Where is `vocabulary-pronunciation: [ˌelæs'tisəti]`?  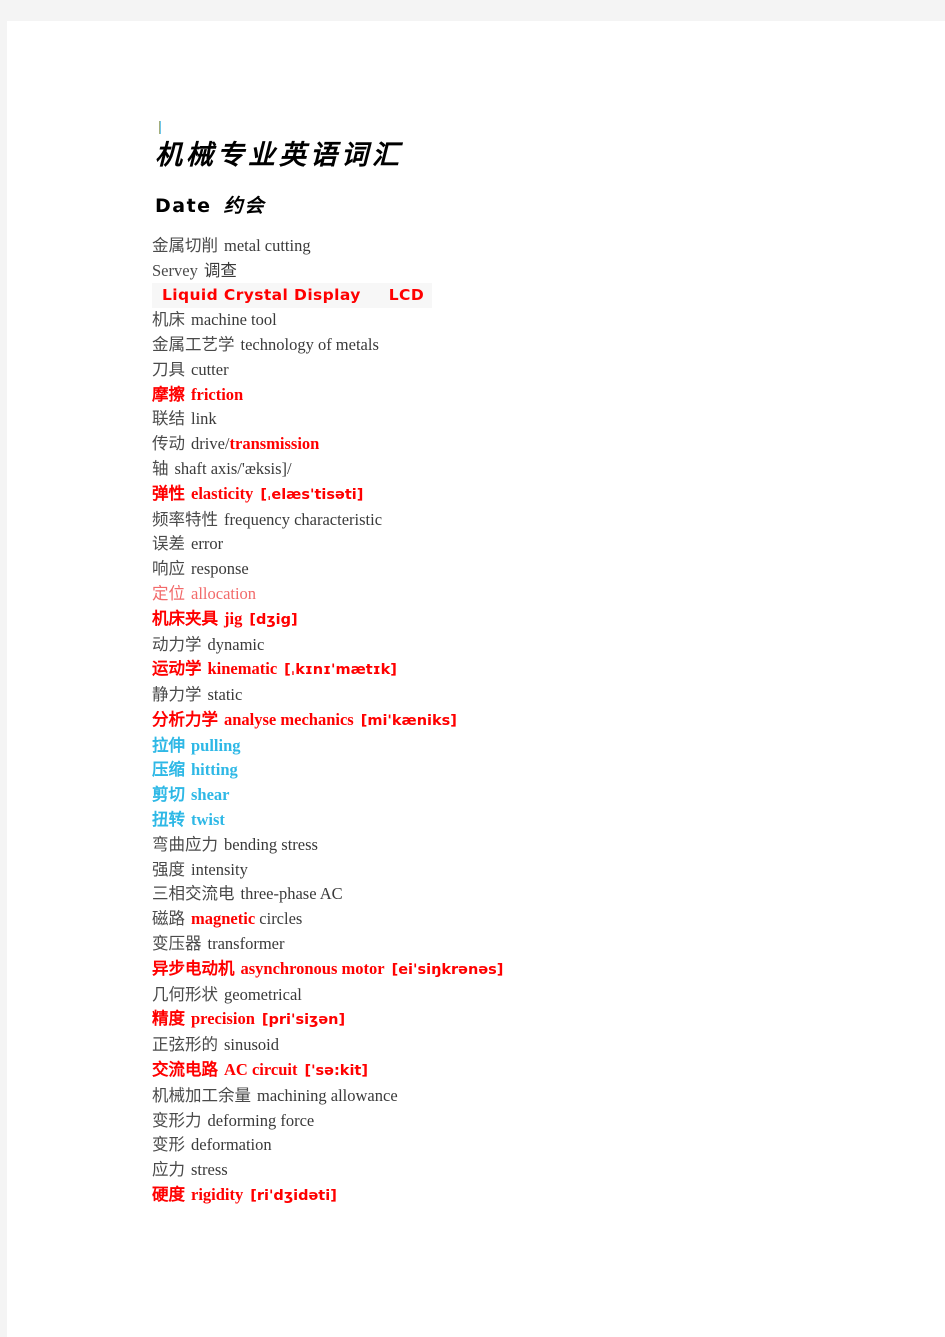 vocabulary-pronunciation: [ˌelæs'tisəti] is located at coordinates (312, 494).